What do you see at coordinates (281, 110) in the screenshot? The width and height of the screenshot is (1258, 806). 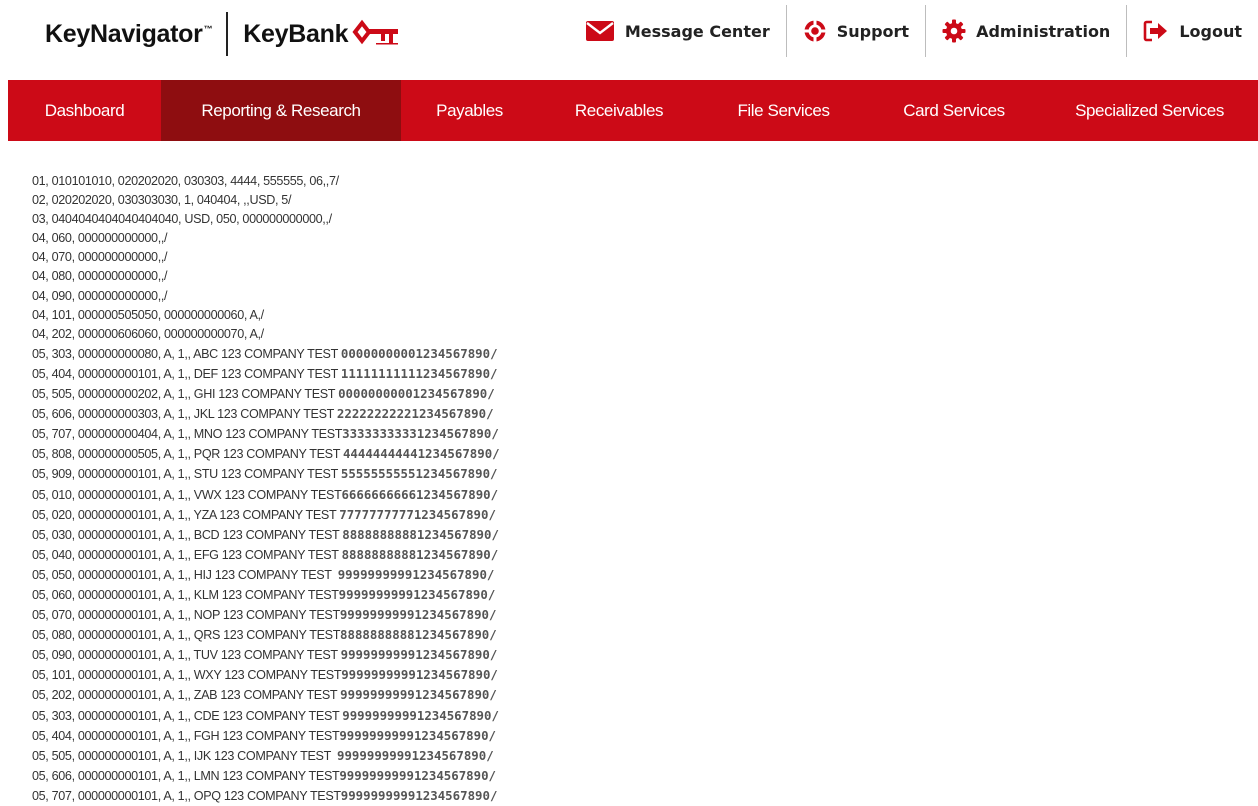 I see `tab-reporting-research: Reporting & Research` at bounding box center [281, 110].